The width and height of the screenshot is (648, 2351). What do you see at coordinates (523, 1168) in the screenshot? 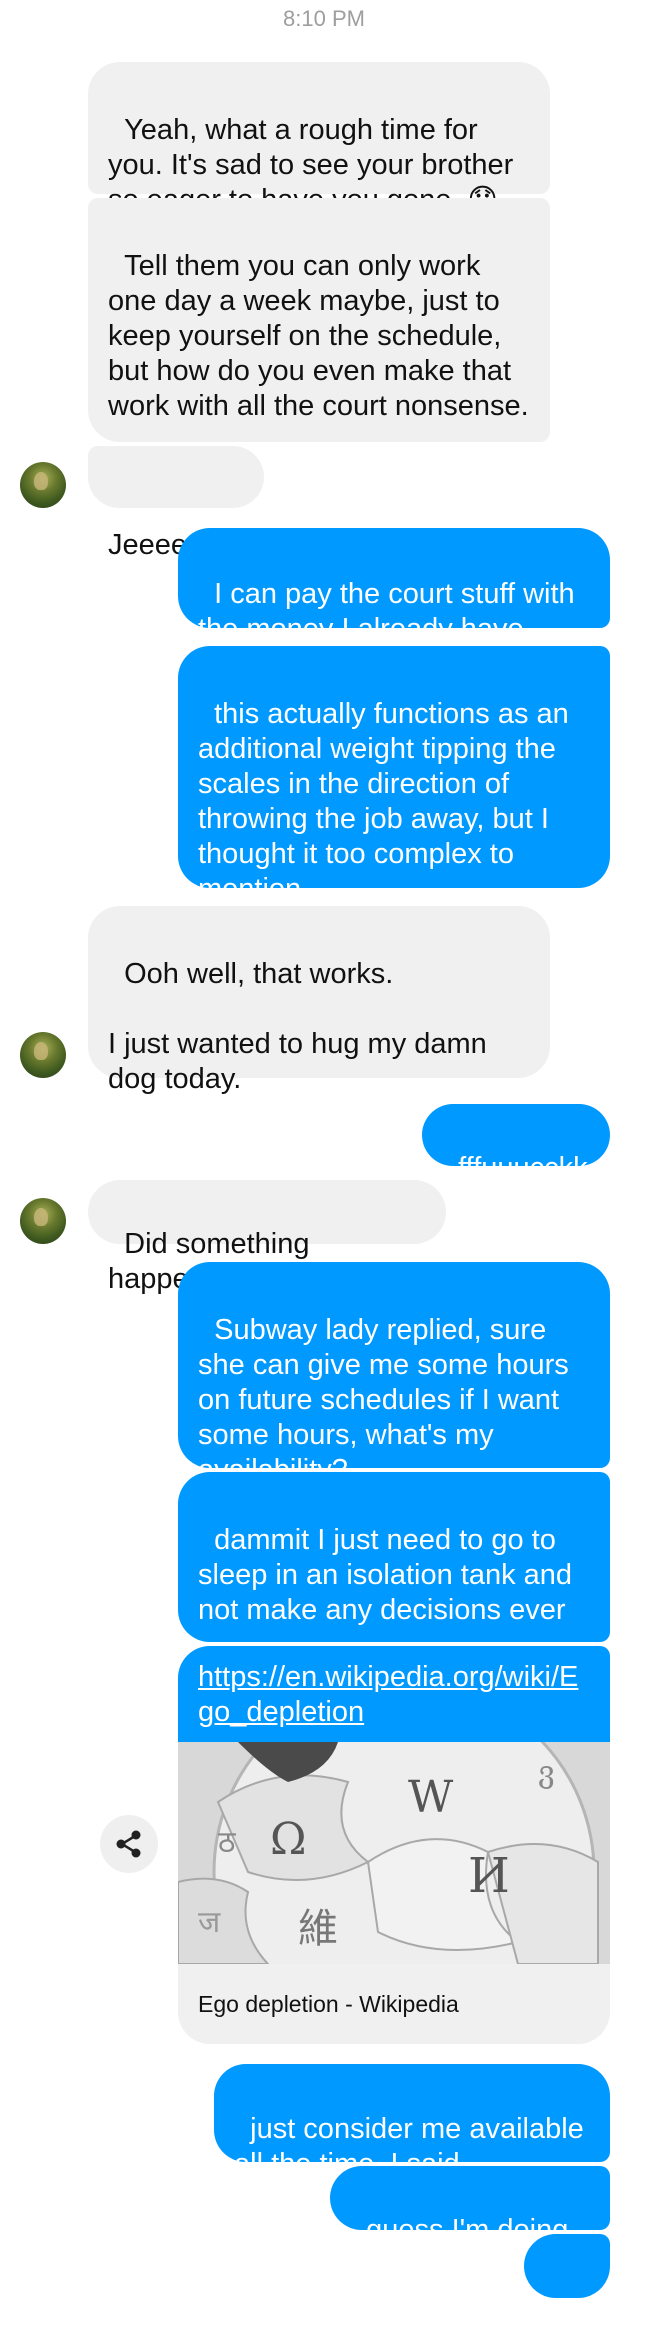
I see `message-text: fffuuucckk` at bounding box center [523, 1168].